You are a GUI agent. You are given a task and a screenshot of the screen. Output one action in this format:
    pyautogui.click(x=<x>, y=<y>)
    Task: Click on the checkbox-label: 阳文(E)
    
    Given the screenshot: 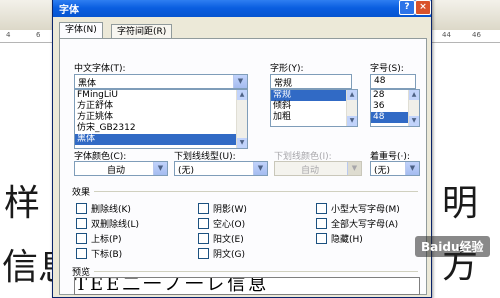 What is the action you would take?
    pyautogui.click(x=228, y=240)
    